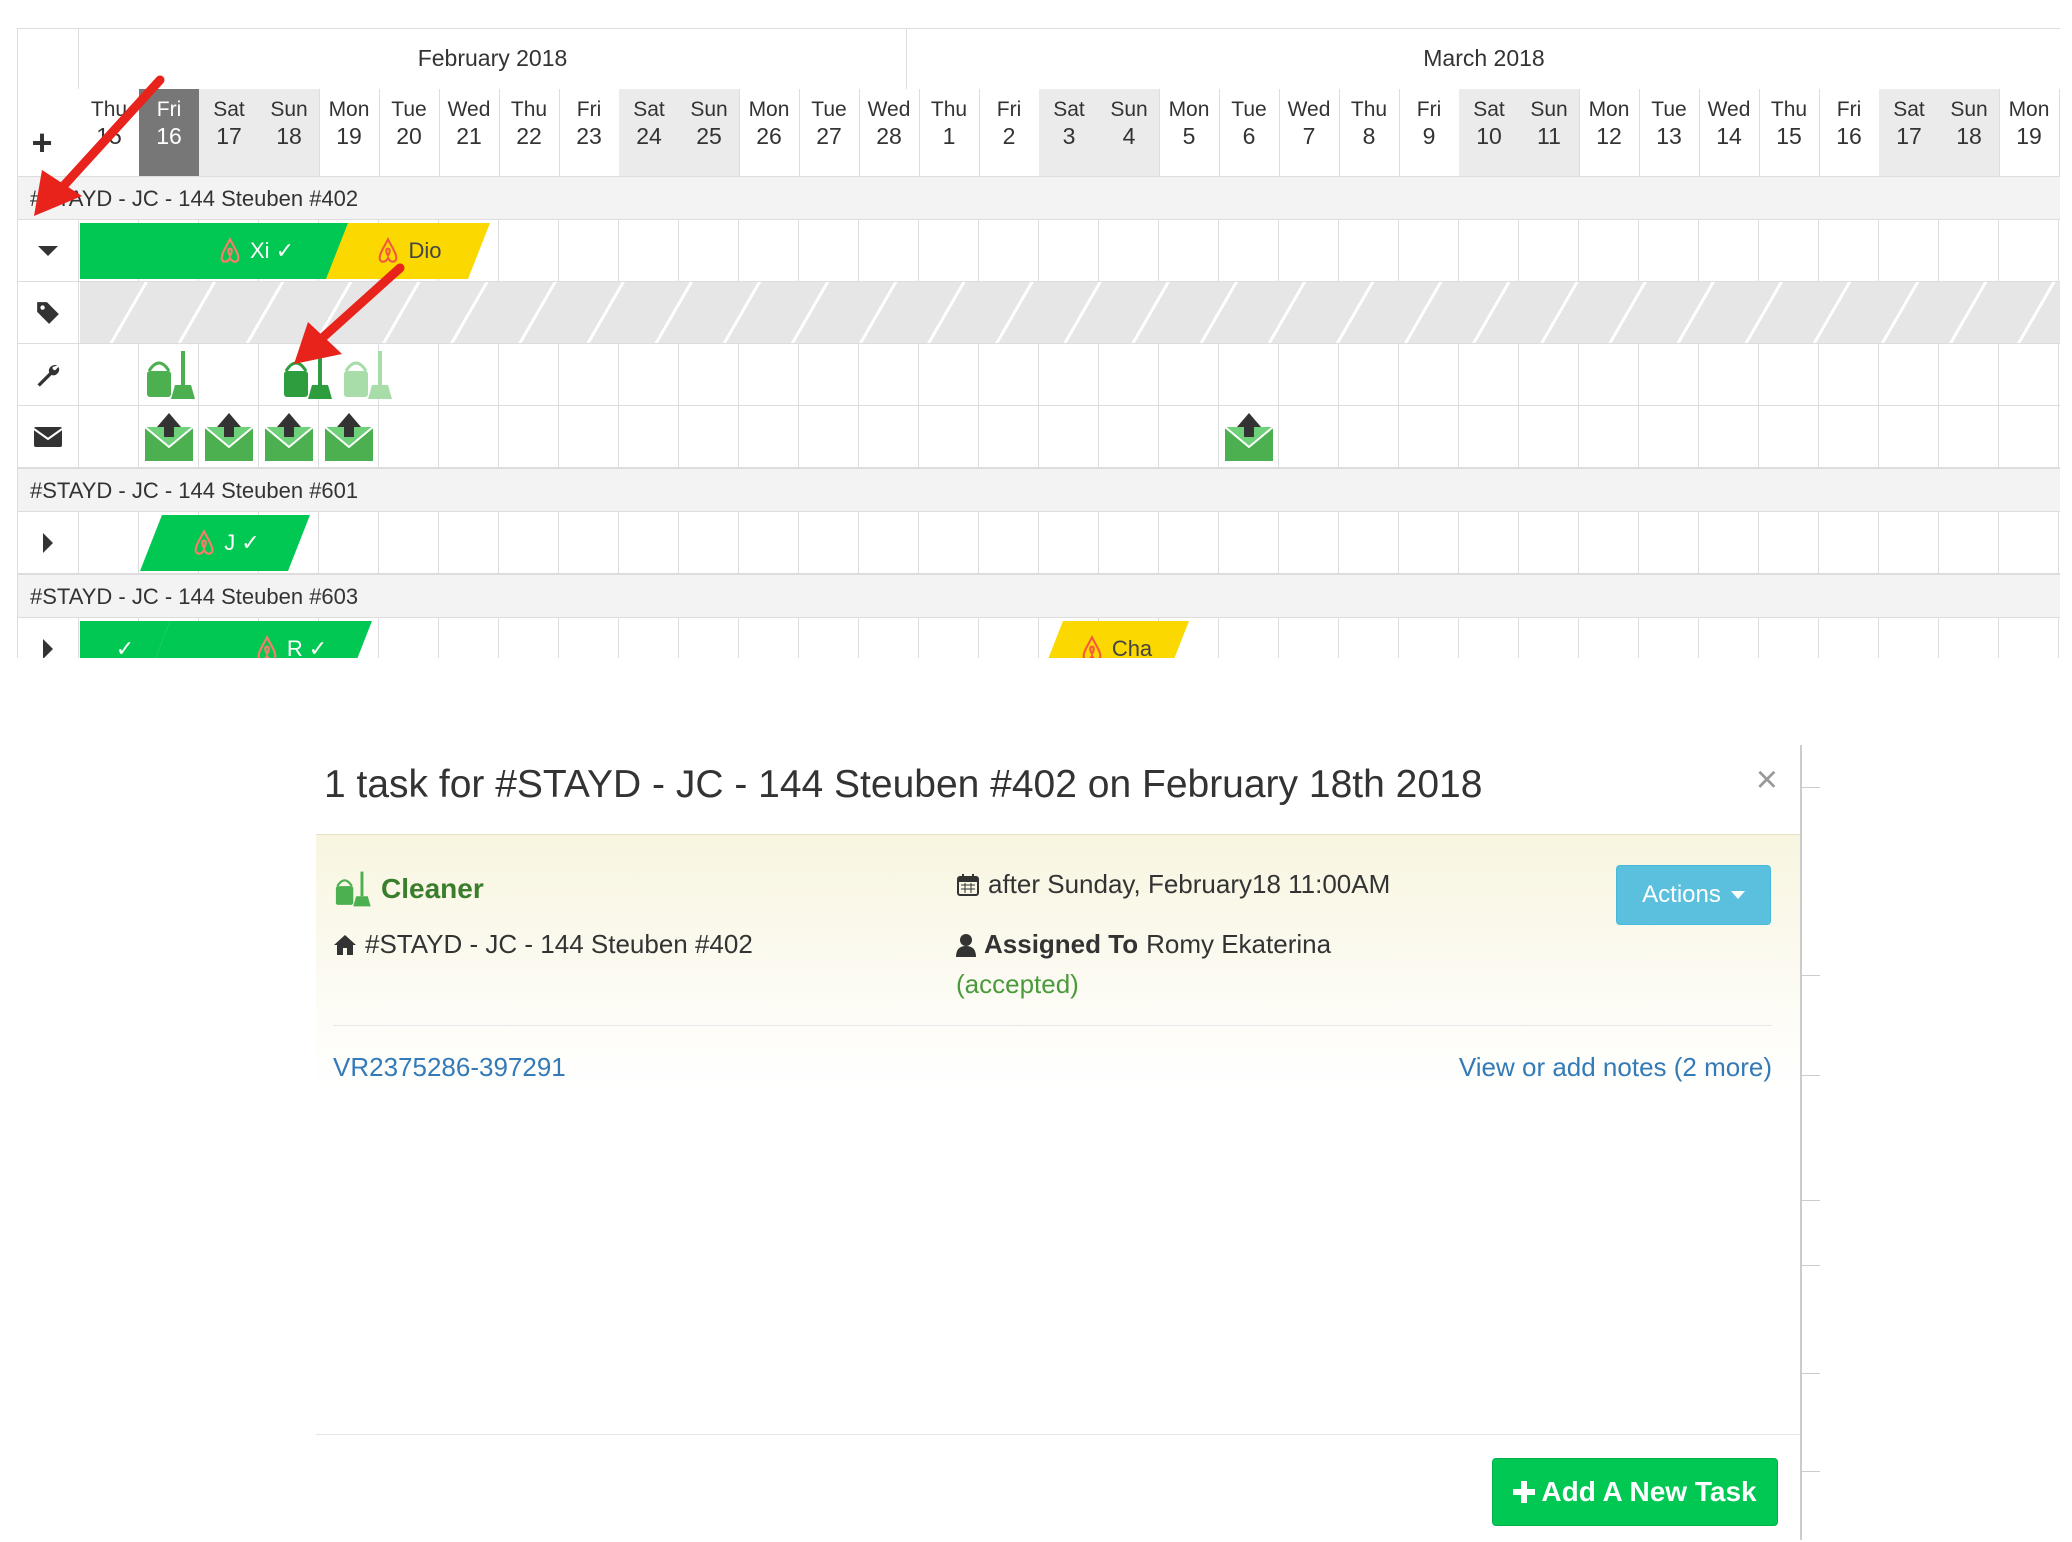 The height and width of the screenshot is (1542, 2072). Describe the element at coordinates (260, 639) in the screenshot. I see `booking-bar-r: R ✓` at that location.